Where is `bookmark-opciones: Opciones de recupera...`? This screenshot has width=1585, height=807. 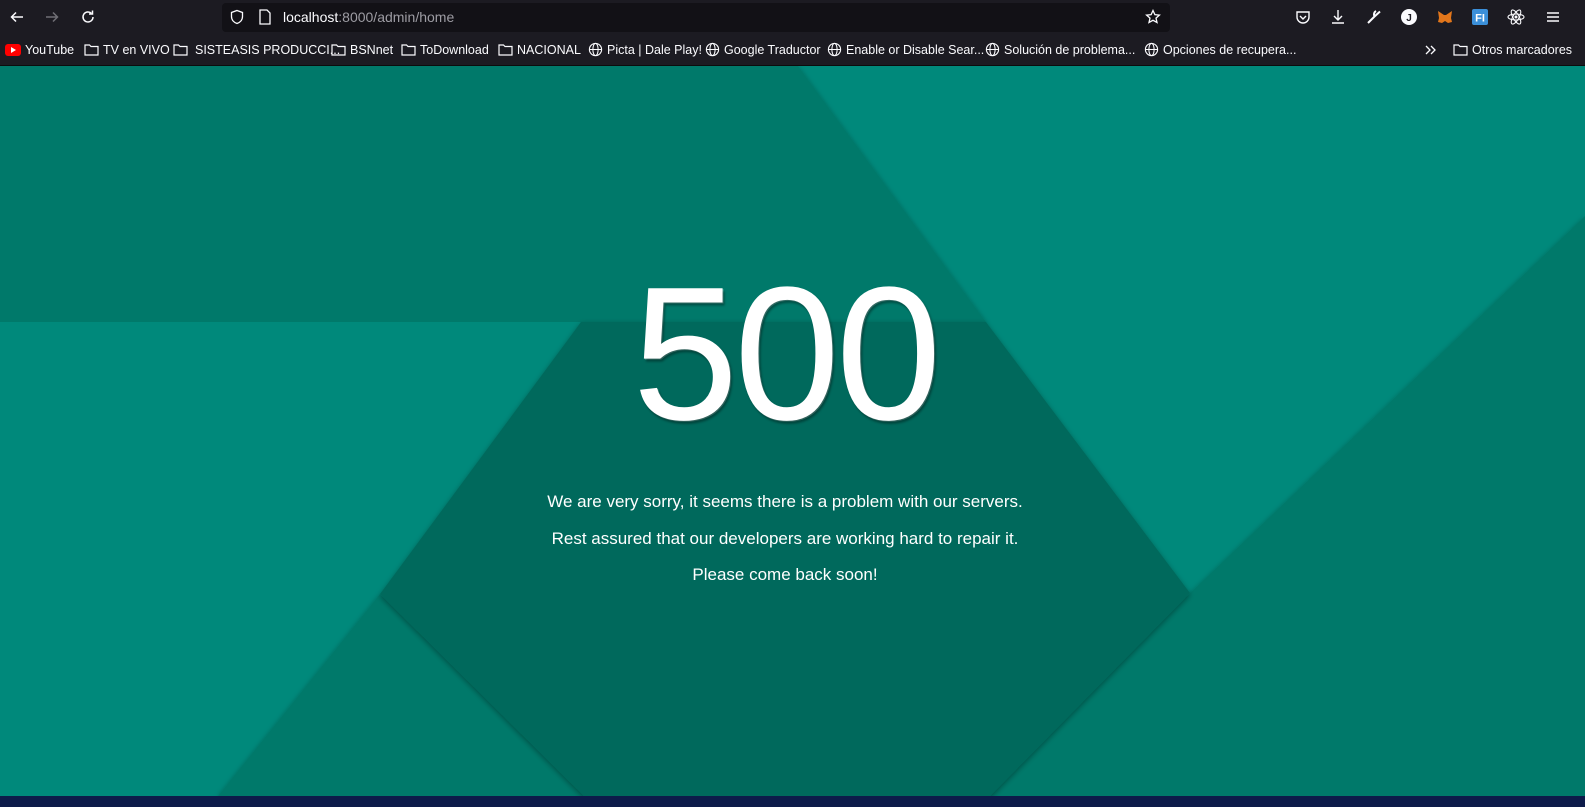 bookmark-opciones: Opciones de recupera... is located at coordinates (1220, 49).